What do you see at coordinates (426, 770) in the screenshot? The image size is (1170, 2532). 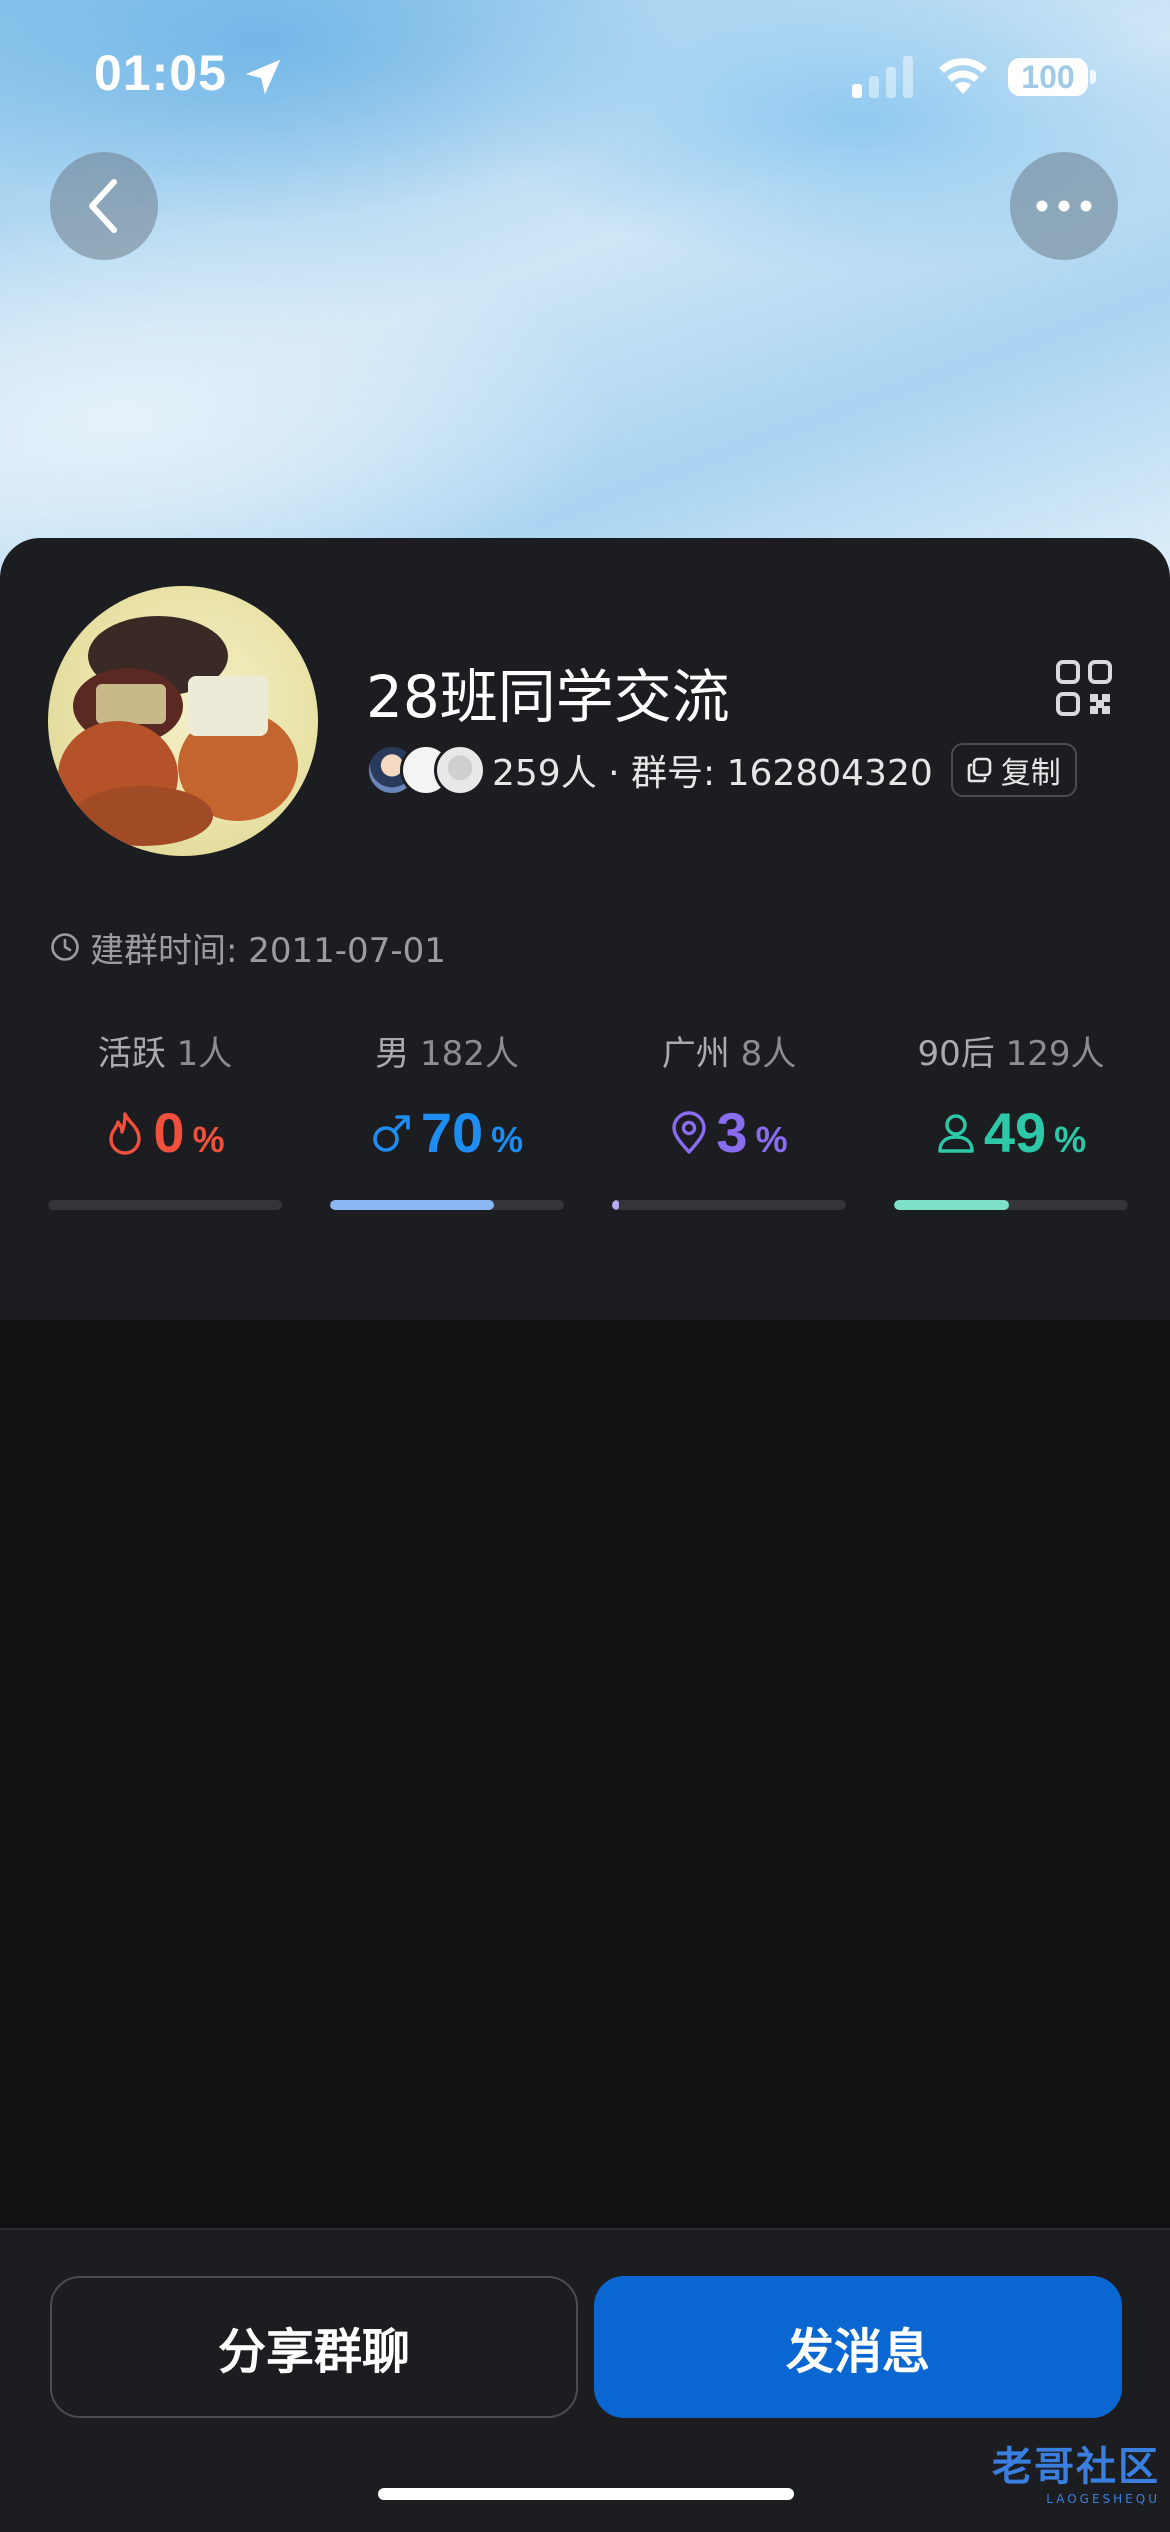 I see `member-avatars` at bounding box center [426, 770].